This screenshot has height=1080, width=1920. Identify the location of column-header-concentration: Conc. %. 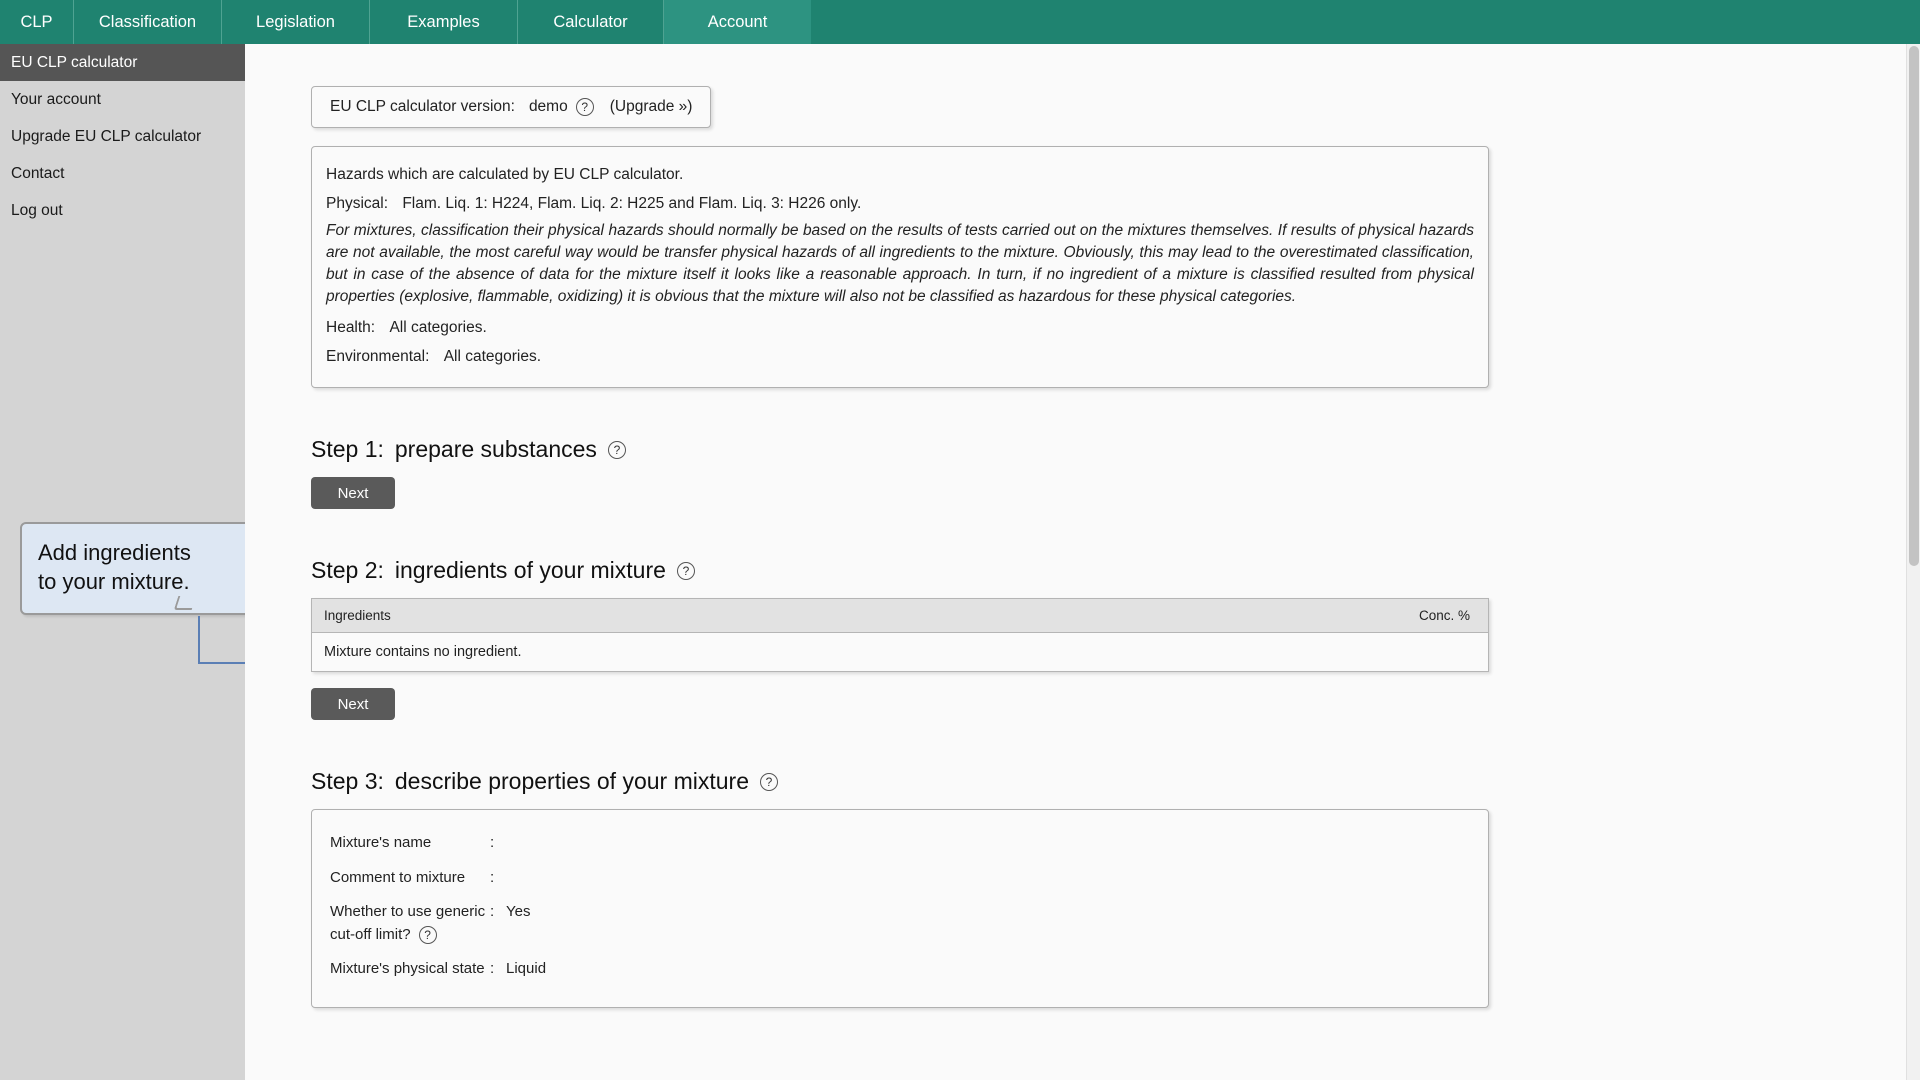
(1211, 615).